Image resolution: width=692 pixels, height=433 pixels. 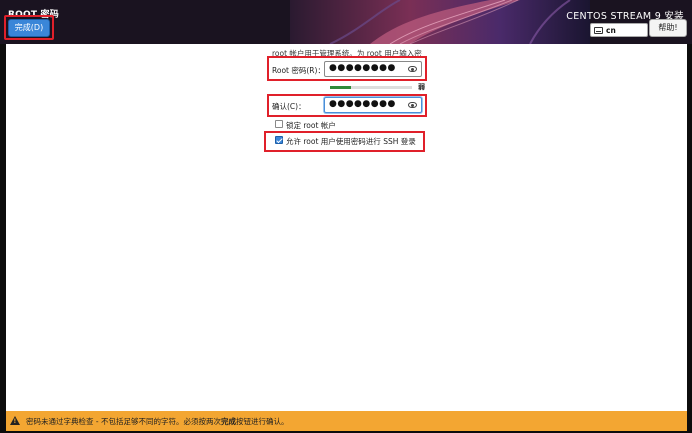 What do you see at coordinates (123, 421) in the screenshot?
I see `warning-text-before: 密码未通过字典检查 - 不包括足够不同的字符。必须按两次` at bounding box center [123, 421].